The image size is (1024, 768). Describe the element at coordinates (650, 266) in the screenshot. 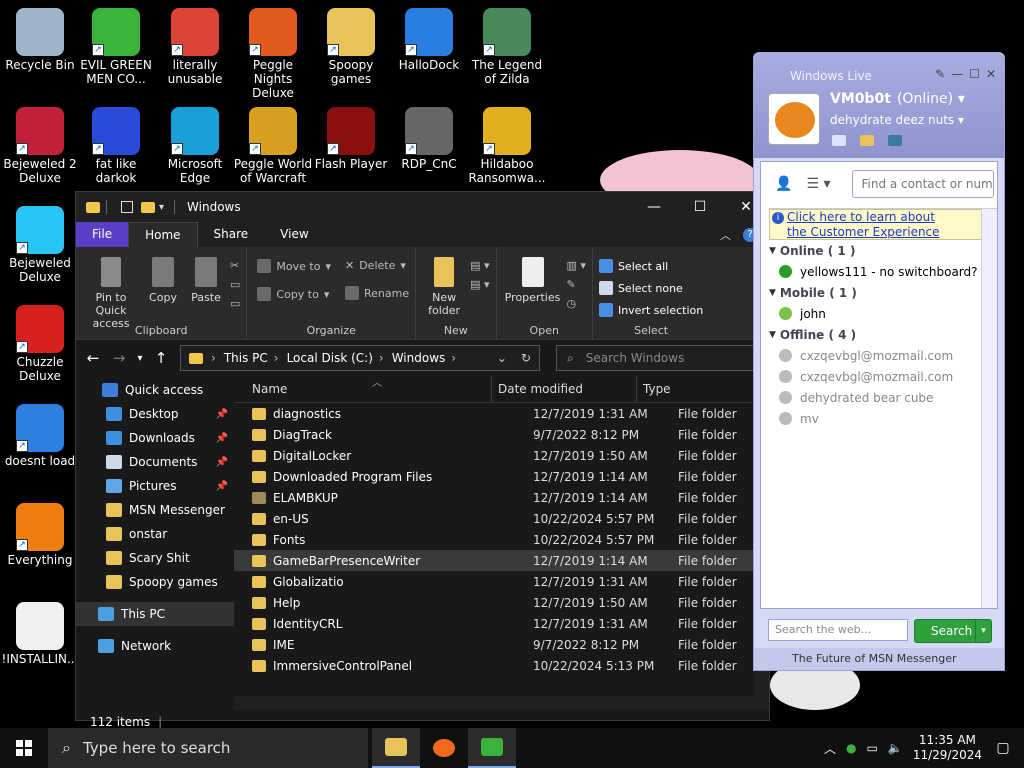

I see `select-all-button: Select all` at that location.